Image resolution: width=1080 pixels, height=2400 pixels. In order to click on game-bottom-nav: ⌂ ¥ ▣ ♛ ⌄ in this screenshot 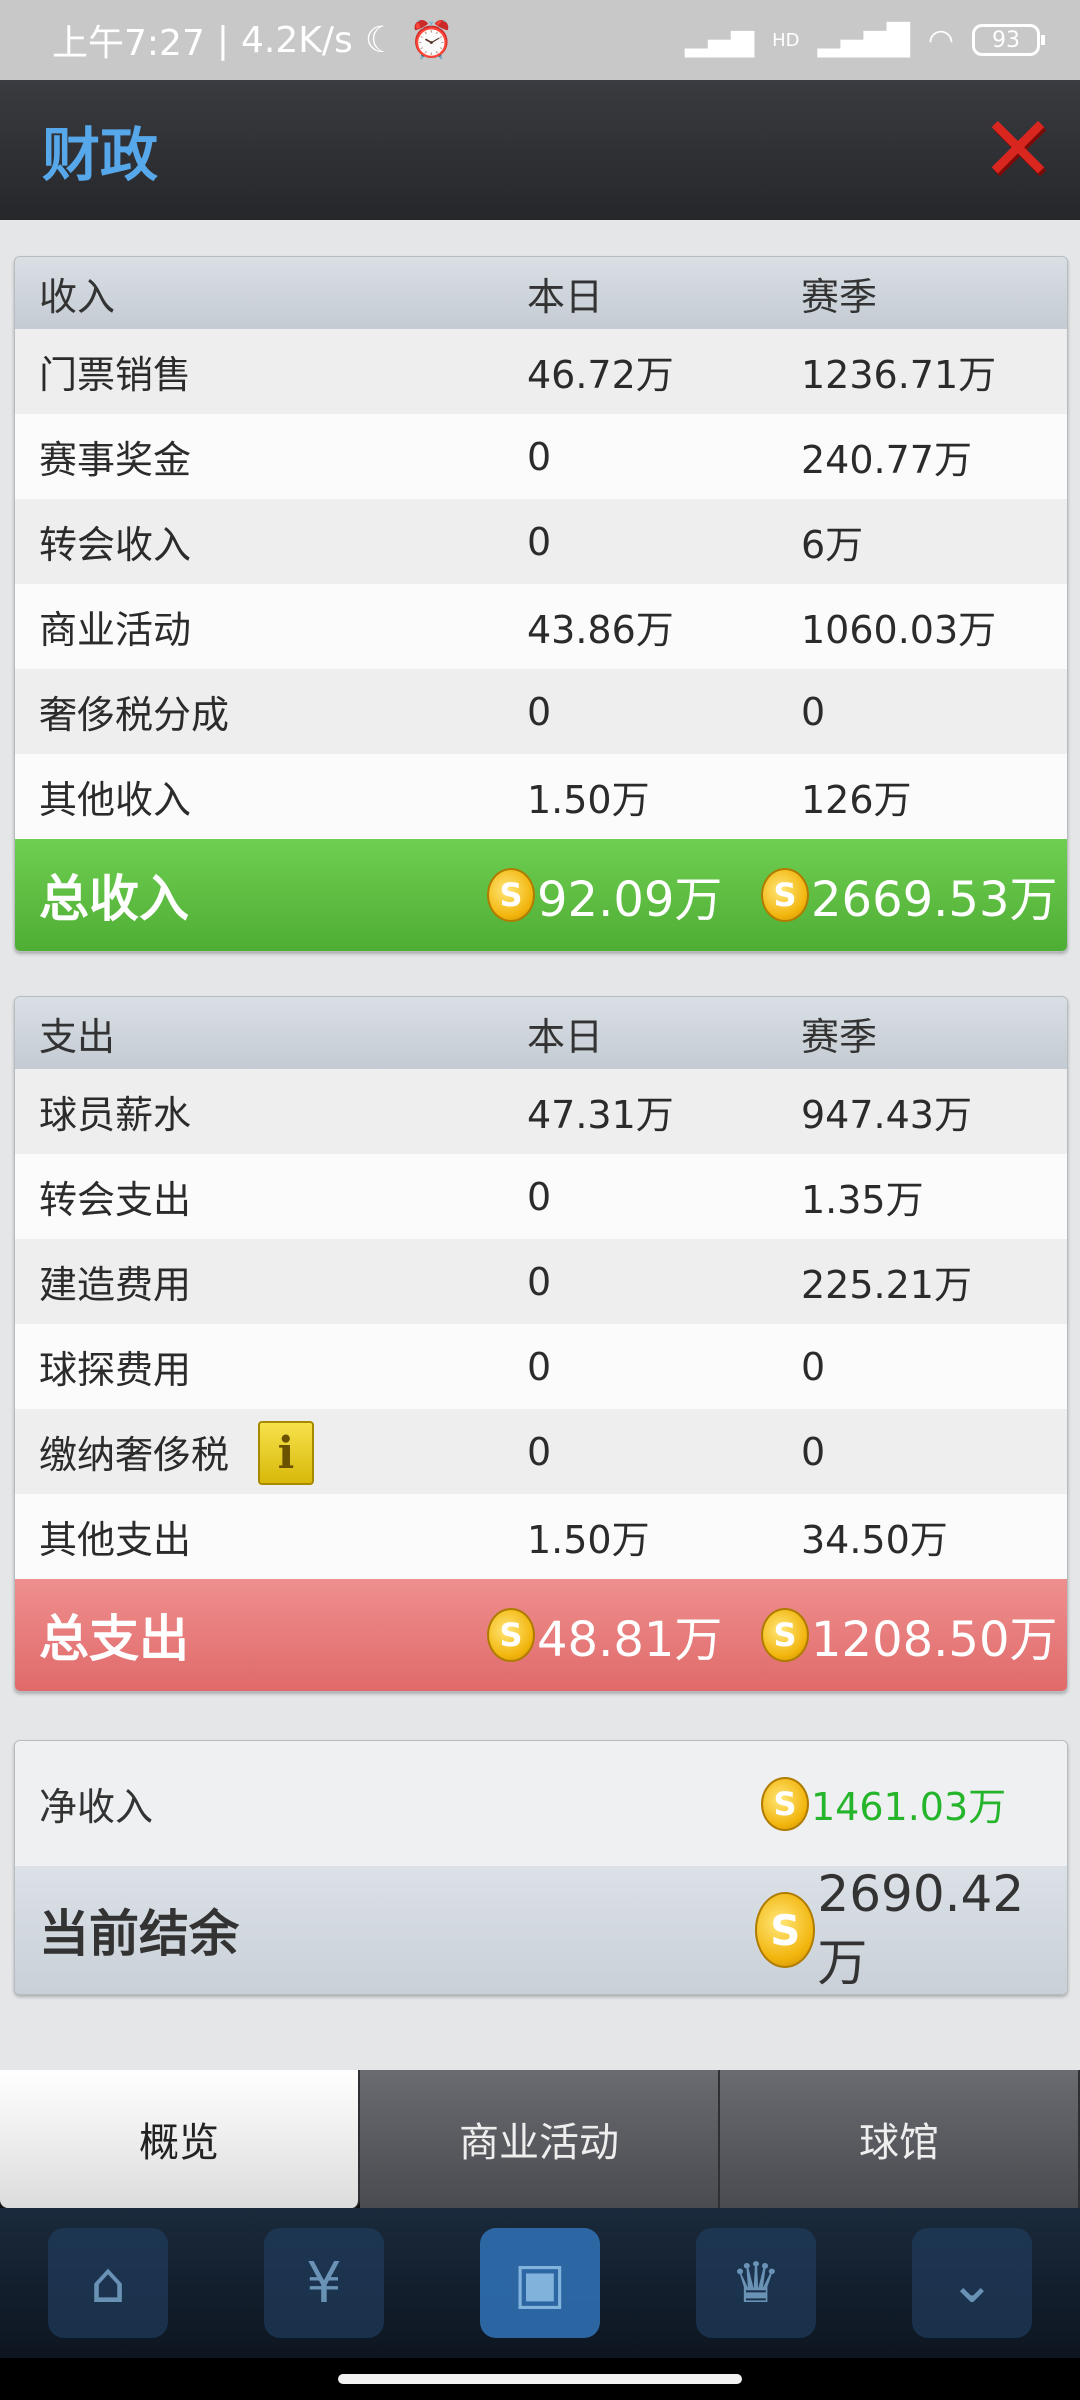, I will do `click(540, 2283)`.